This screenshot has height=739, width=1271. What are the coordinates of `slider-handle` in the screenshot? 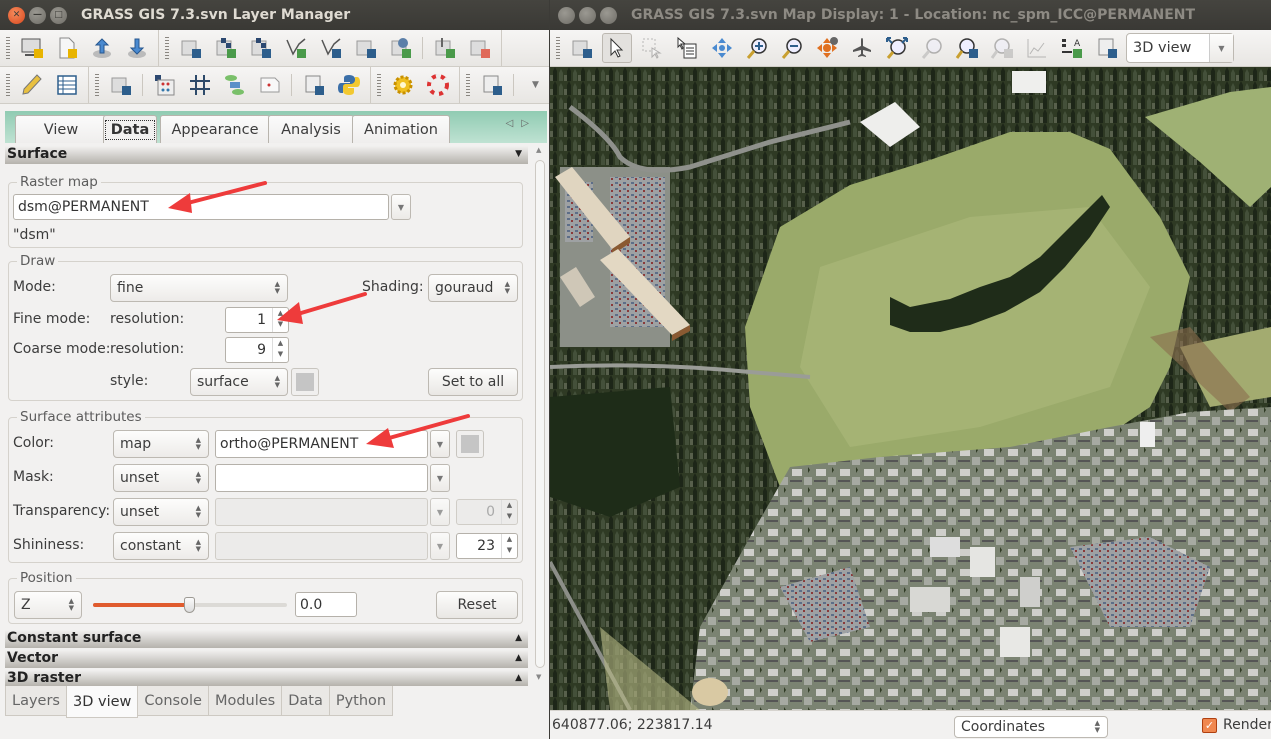 It's located at (189, 605).